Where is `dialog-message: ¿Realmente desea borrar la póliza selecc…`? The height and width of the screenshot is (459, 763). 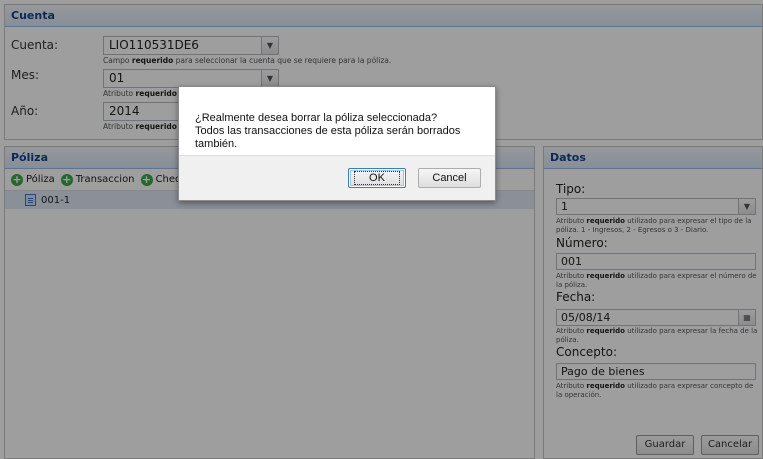
dialog-message: ¿Realmente desea borrar la póliza selecc… is located at coordinates (337, 122).